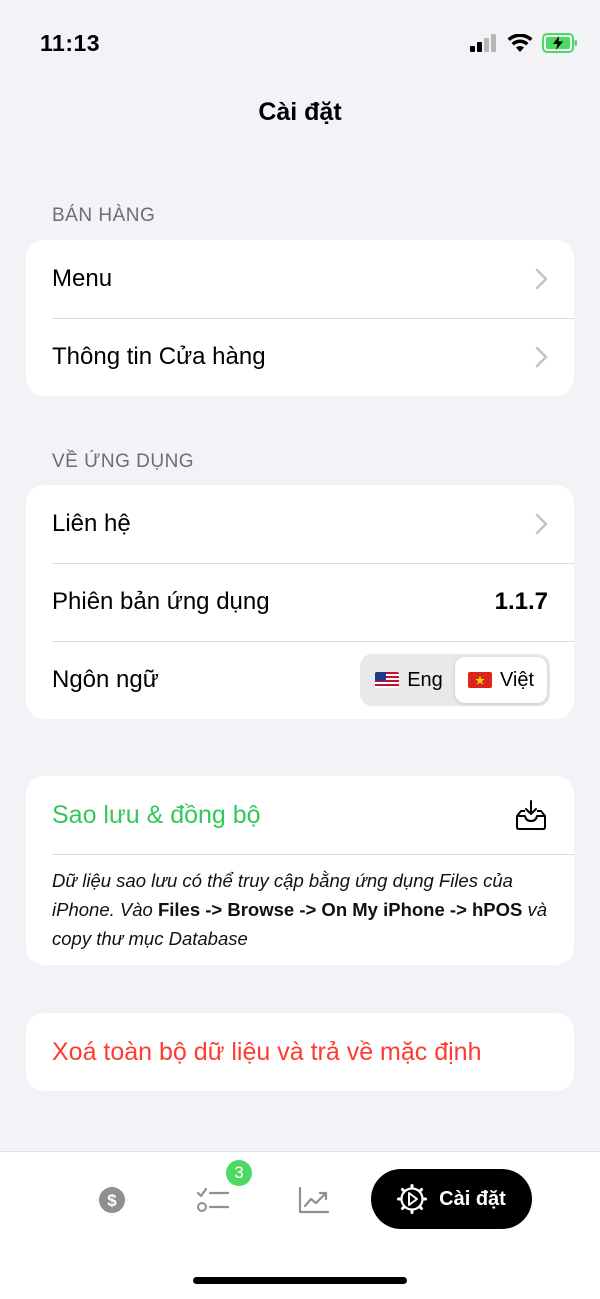 This screenshot has width=600, height=1299. I want to click on sales-card: Menu Thông tin Cửa hàng, so click(300, 318).